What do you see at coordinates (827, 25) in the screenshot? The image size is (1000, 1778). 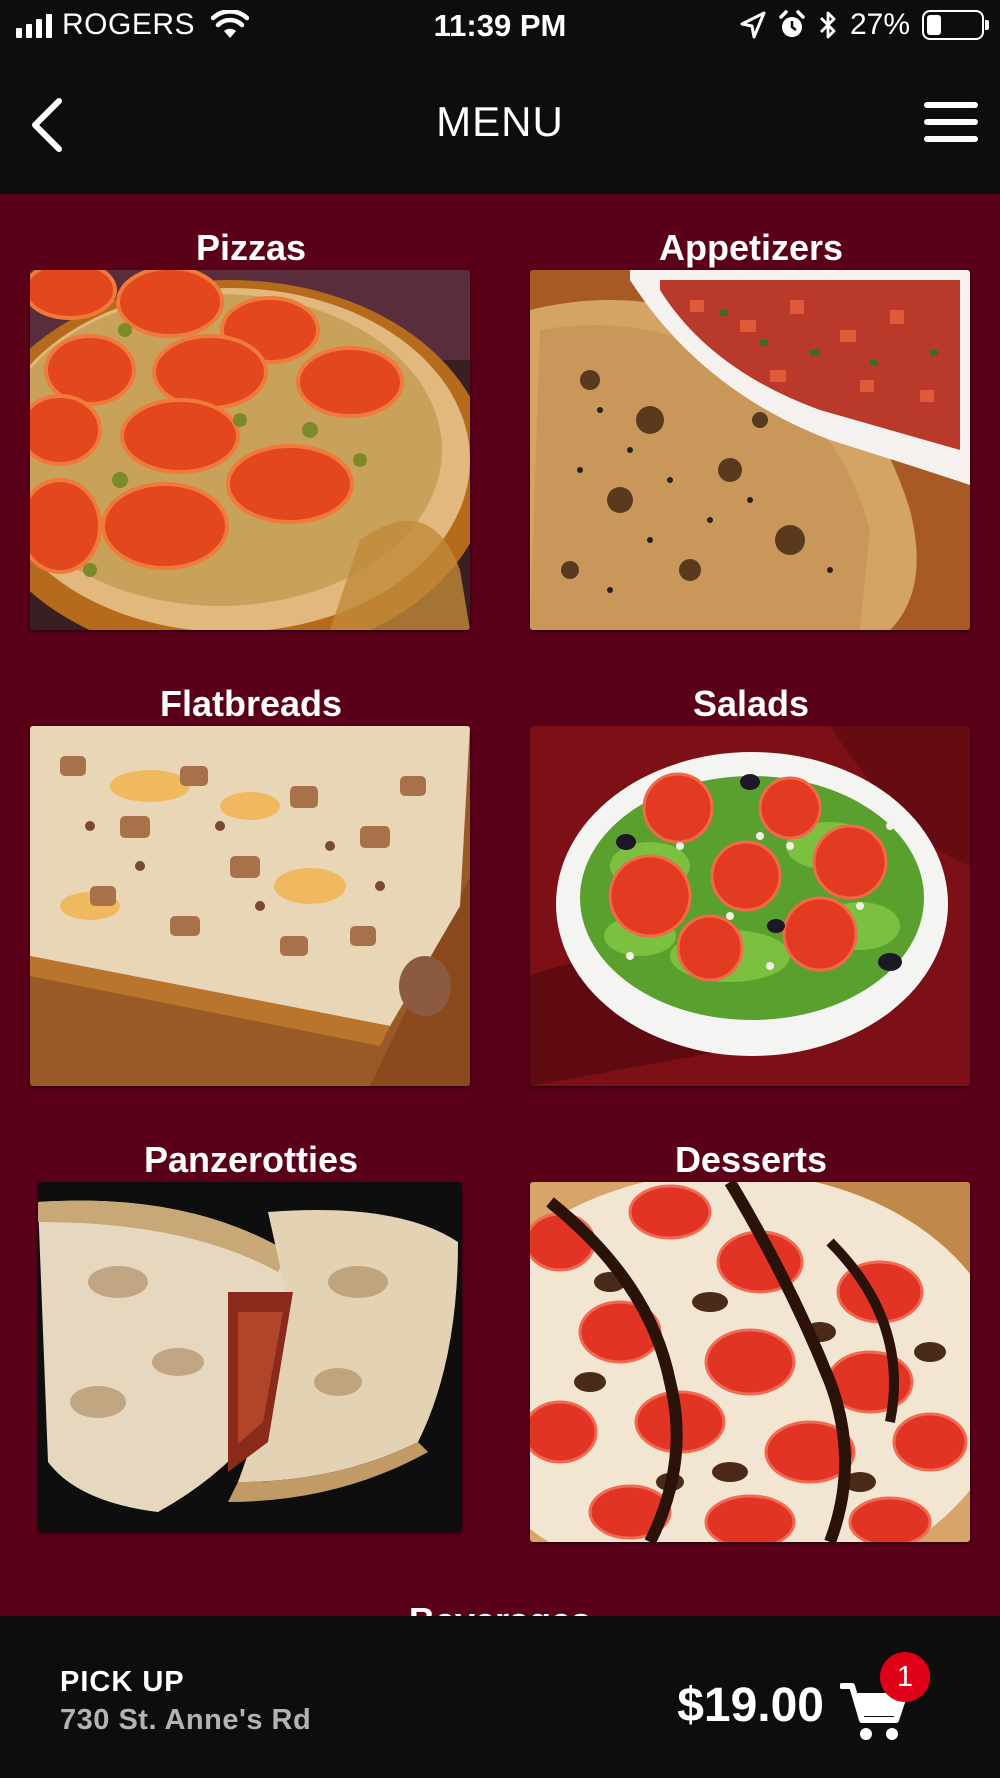 I see `bluetooth-icon` at bounding box center [827, 25].